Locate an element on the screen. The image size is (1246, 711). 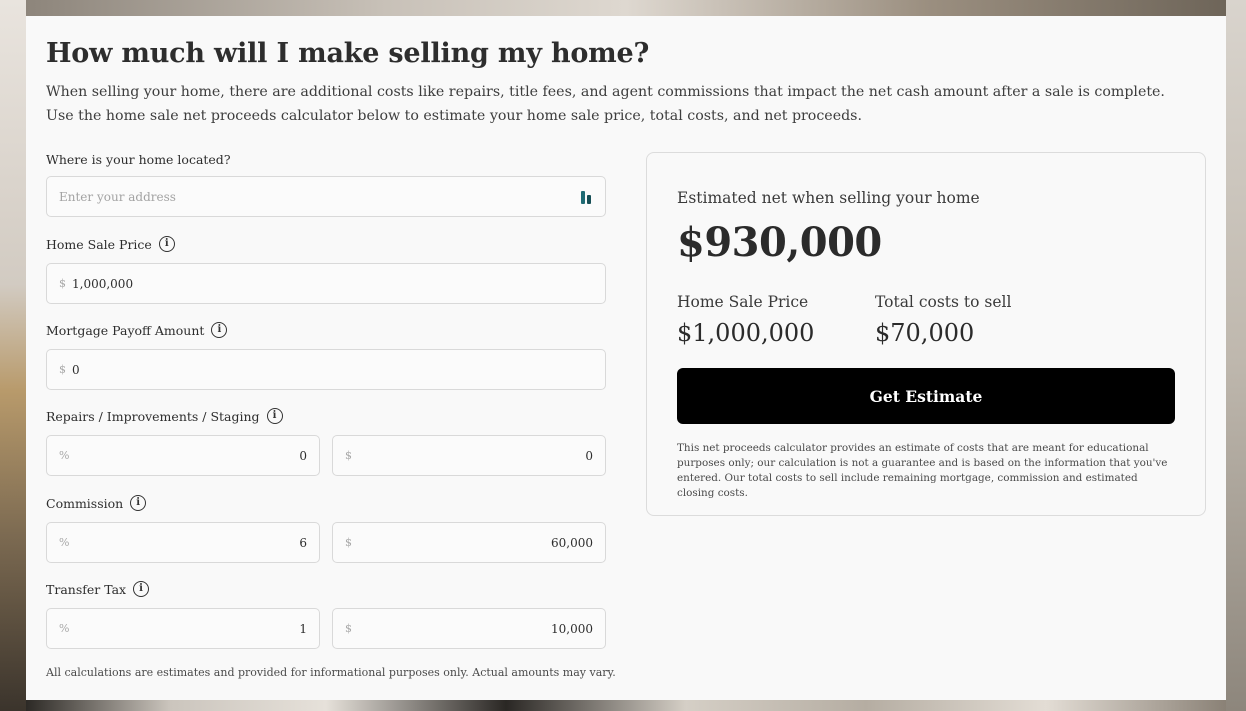
repairs-label-text: Repairs / Improvements / Staging is located at coordinates (153, 416).